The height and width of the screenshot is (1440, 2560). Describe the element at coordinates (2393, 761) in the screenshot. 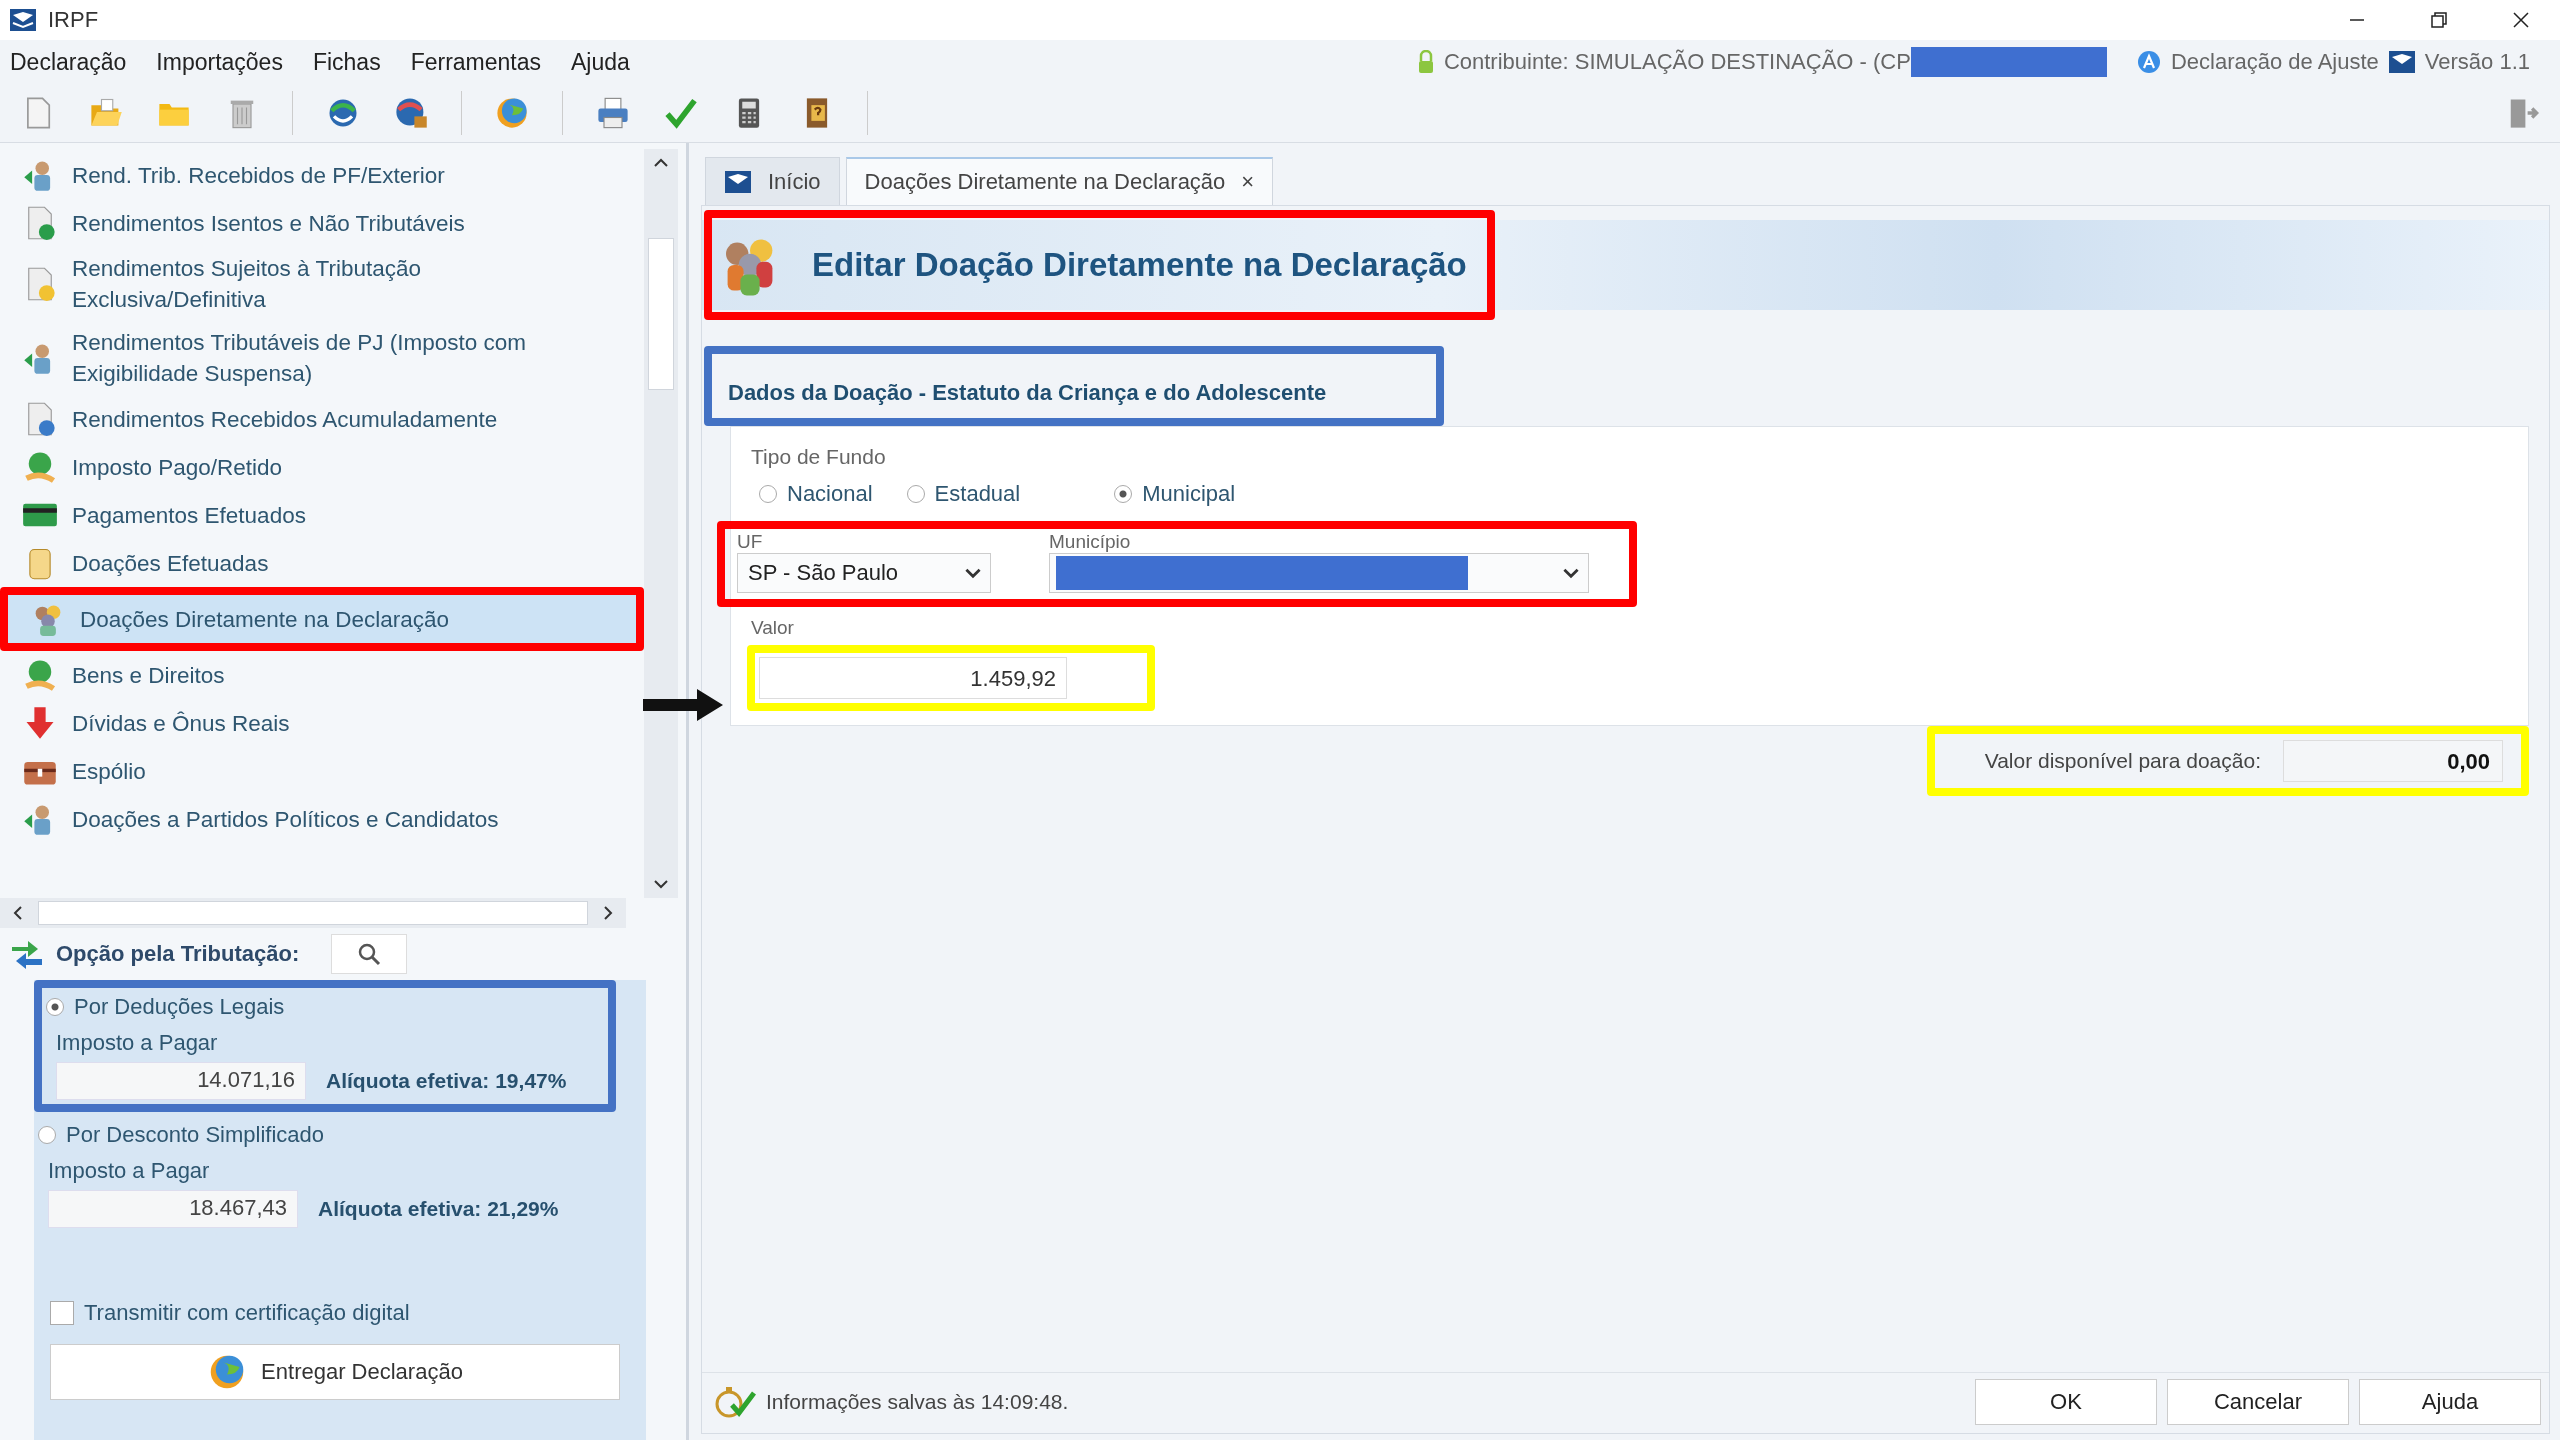

I see `available-amount-field: 0,00` at that location.